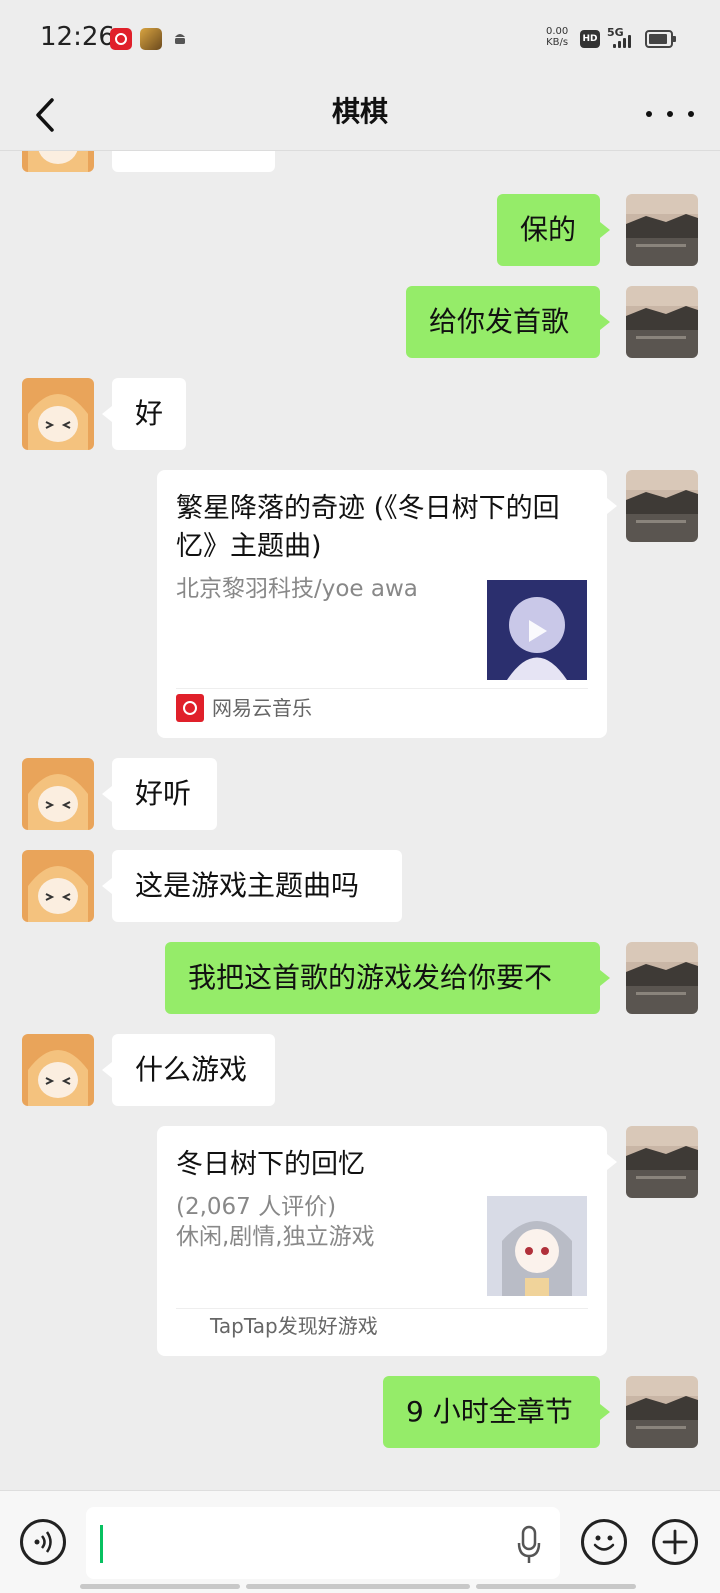 The image size is (720, 1593). Describe the element at coordinates (557, 37) in the screenshot. I see `network-speed: 0.00 KB/s` at that location.